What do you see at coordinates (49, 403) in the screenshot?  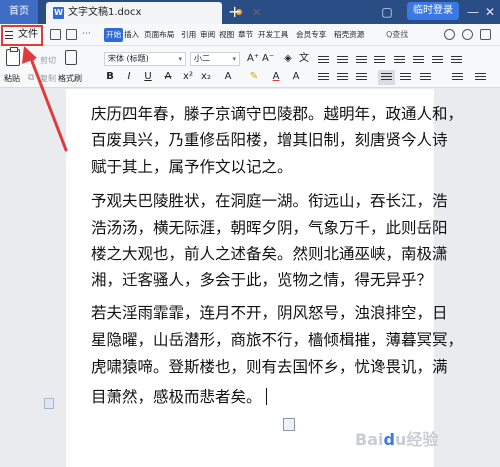 I see `paragraph-handle-icon` at bounding box center [49, 403].